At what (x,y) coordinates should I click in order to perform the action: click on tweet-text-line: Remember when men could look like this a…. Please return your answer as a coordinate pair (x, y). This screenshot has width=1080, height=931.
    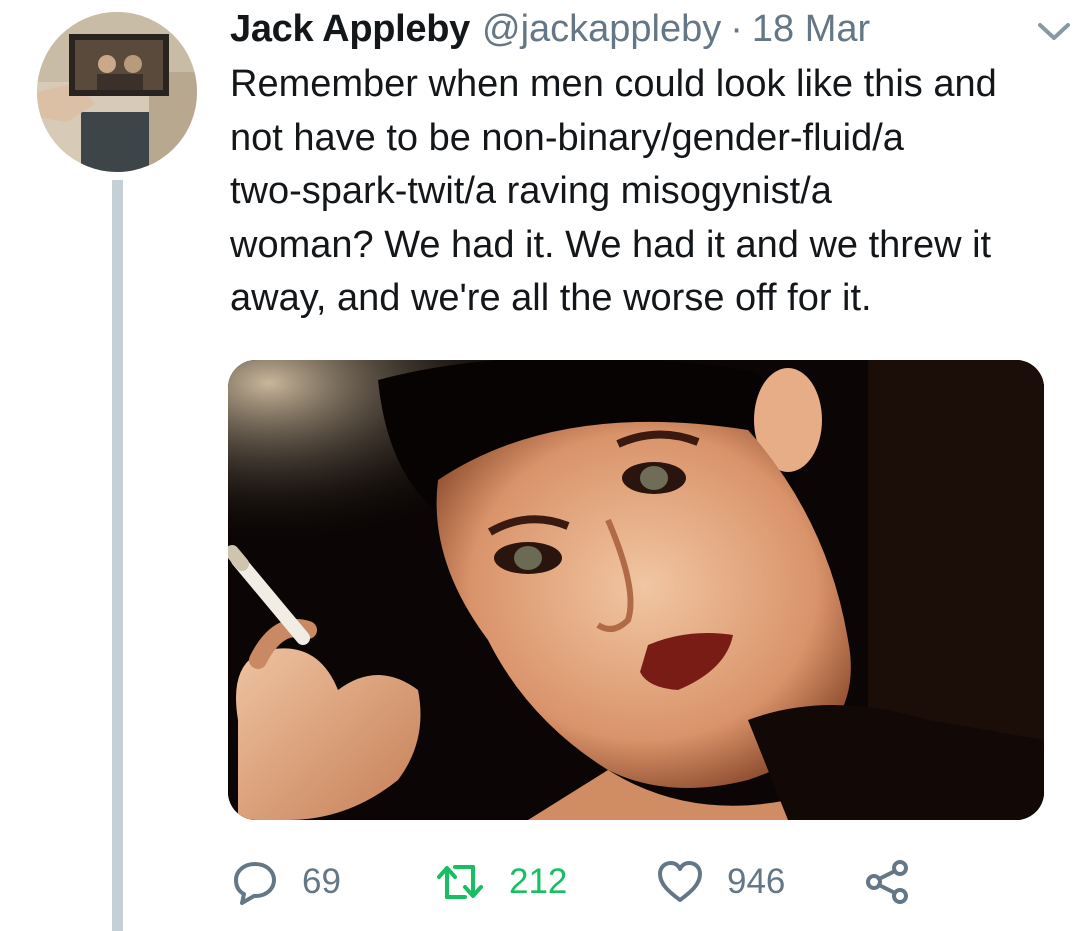
    Looking at the image, I should click on (613, 84).